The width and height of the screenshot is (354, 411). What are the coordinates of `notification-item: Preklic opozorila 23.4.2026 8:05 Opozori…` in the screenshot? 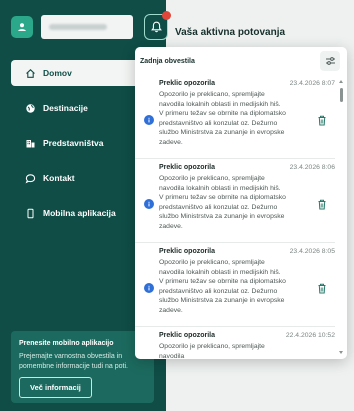 It's located at (235, 285).